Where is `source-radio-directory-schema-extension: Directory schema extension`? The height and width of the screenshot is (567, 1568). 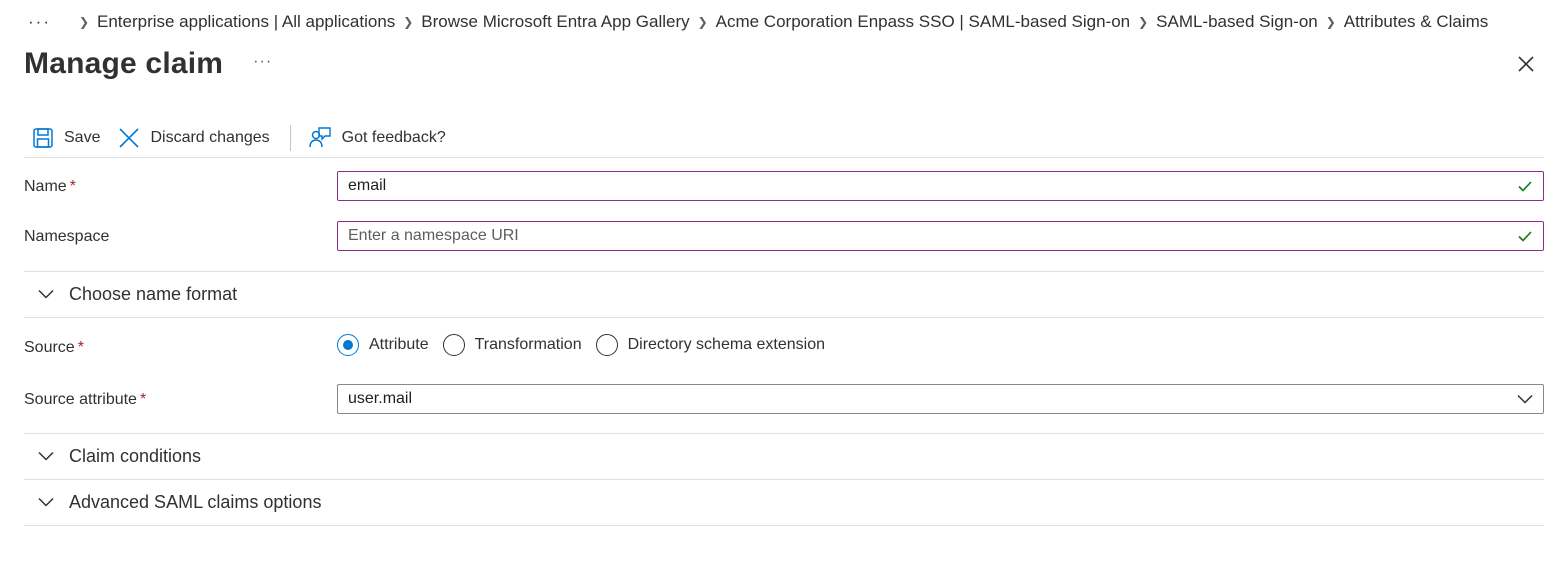 source-radio-directory-schema-extension: Directory schema extension is located at coordinates (710, 345).